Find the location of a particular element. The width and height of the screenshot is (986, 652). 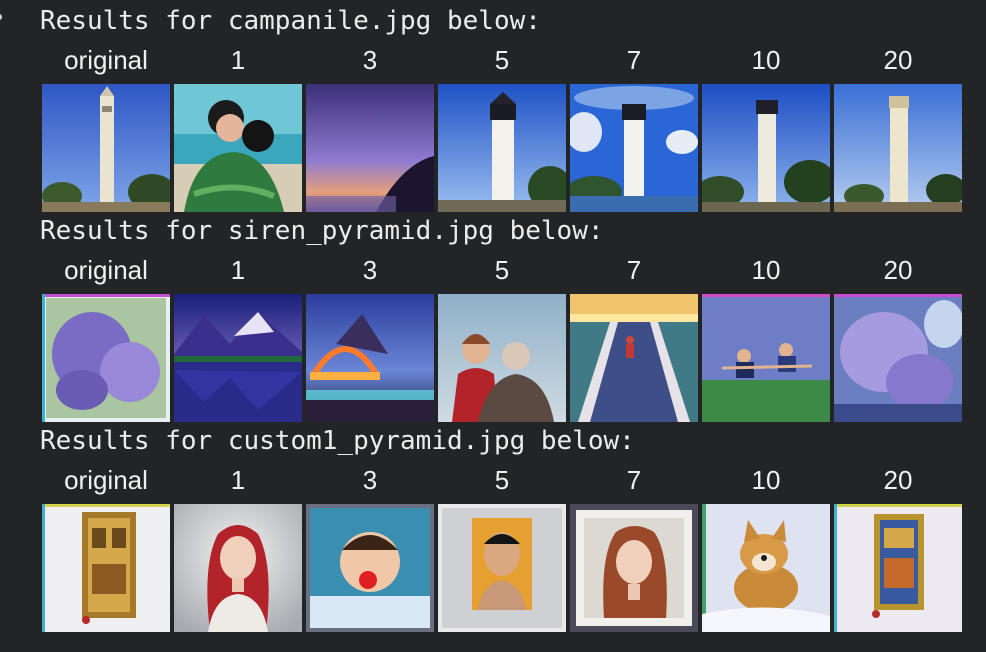

woman-and-old-man is located at coordinates (502, 358).